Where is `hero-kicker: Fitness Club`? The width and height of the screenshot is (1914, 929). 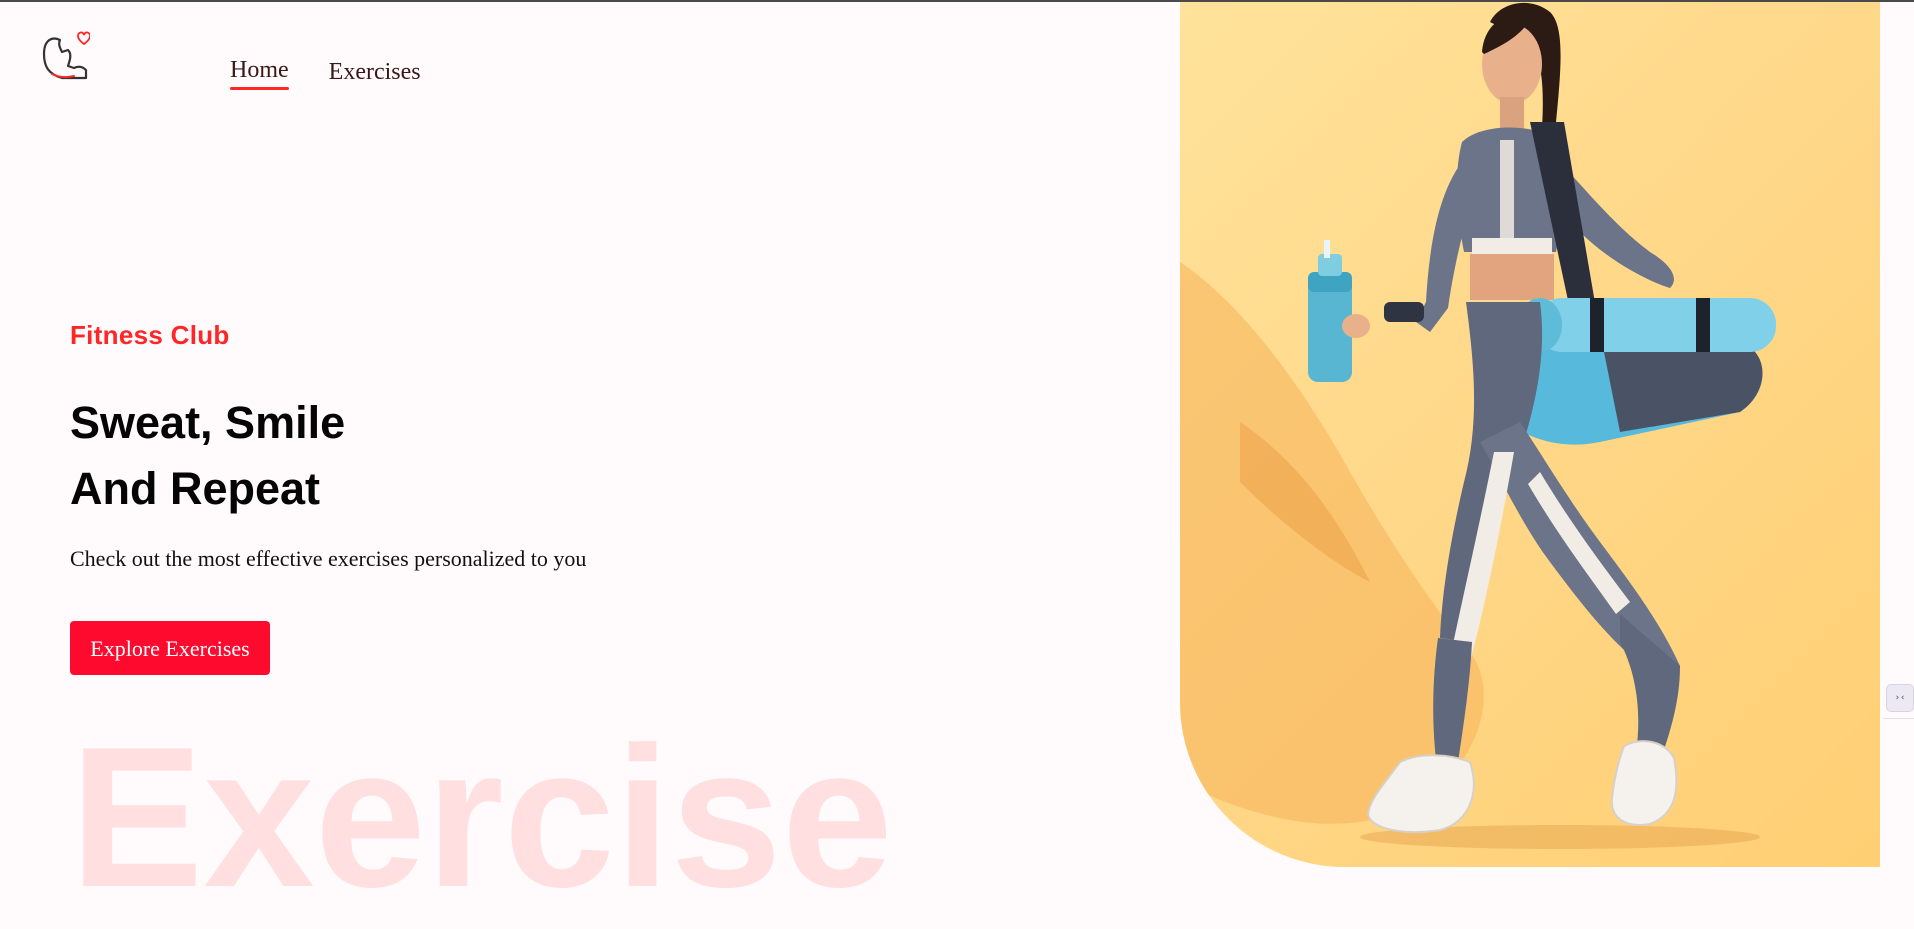
hero-kicker: Fitness Club is located at coordinates (150, 335).